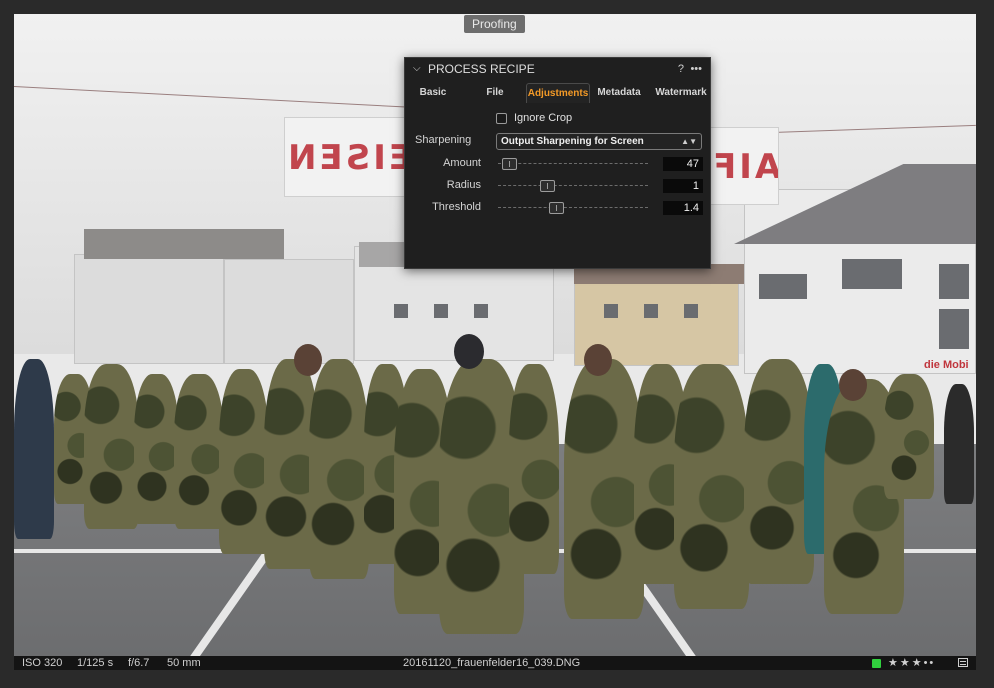 This screenshot has height=688, width=994. Describe the element at coordinates (495, 93) in the screenshot. I see `tab-file: File` at that location.